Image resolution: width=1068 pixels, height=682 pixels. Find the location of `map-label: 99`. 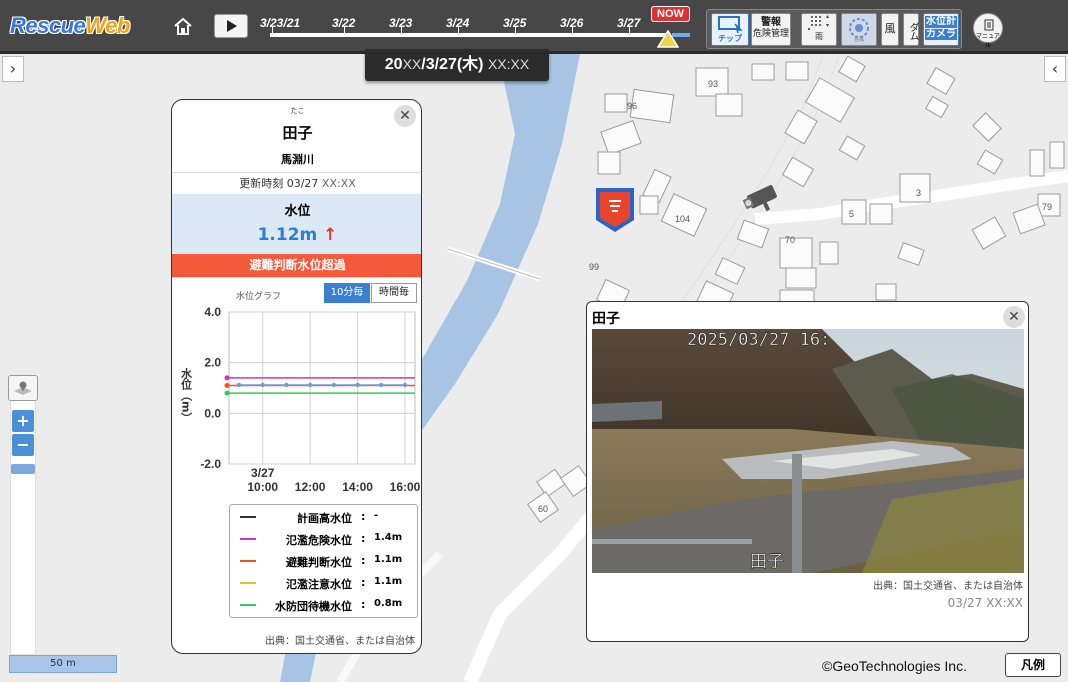

map-label: 99 is located at coordinates (594, 267).